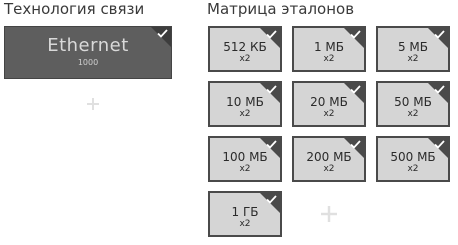 The image size is (458, 245). I want to click on matrix-tile: 500 МБ x2, so click(413, 159).